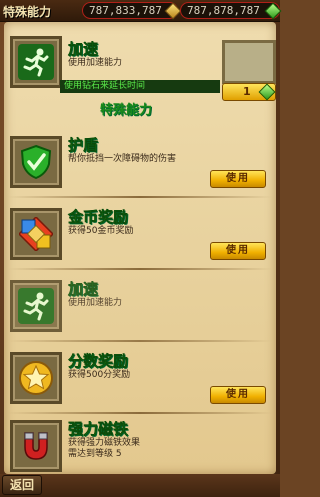  What do you see at coordinates (173, 11) in the screenshot?
I see `gold-diamond-icon` at bounding box center [173, 11].